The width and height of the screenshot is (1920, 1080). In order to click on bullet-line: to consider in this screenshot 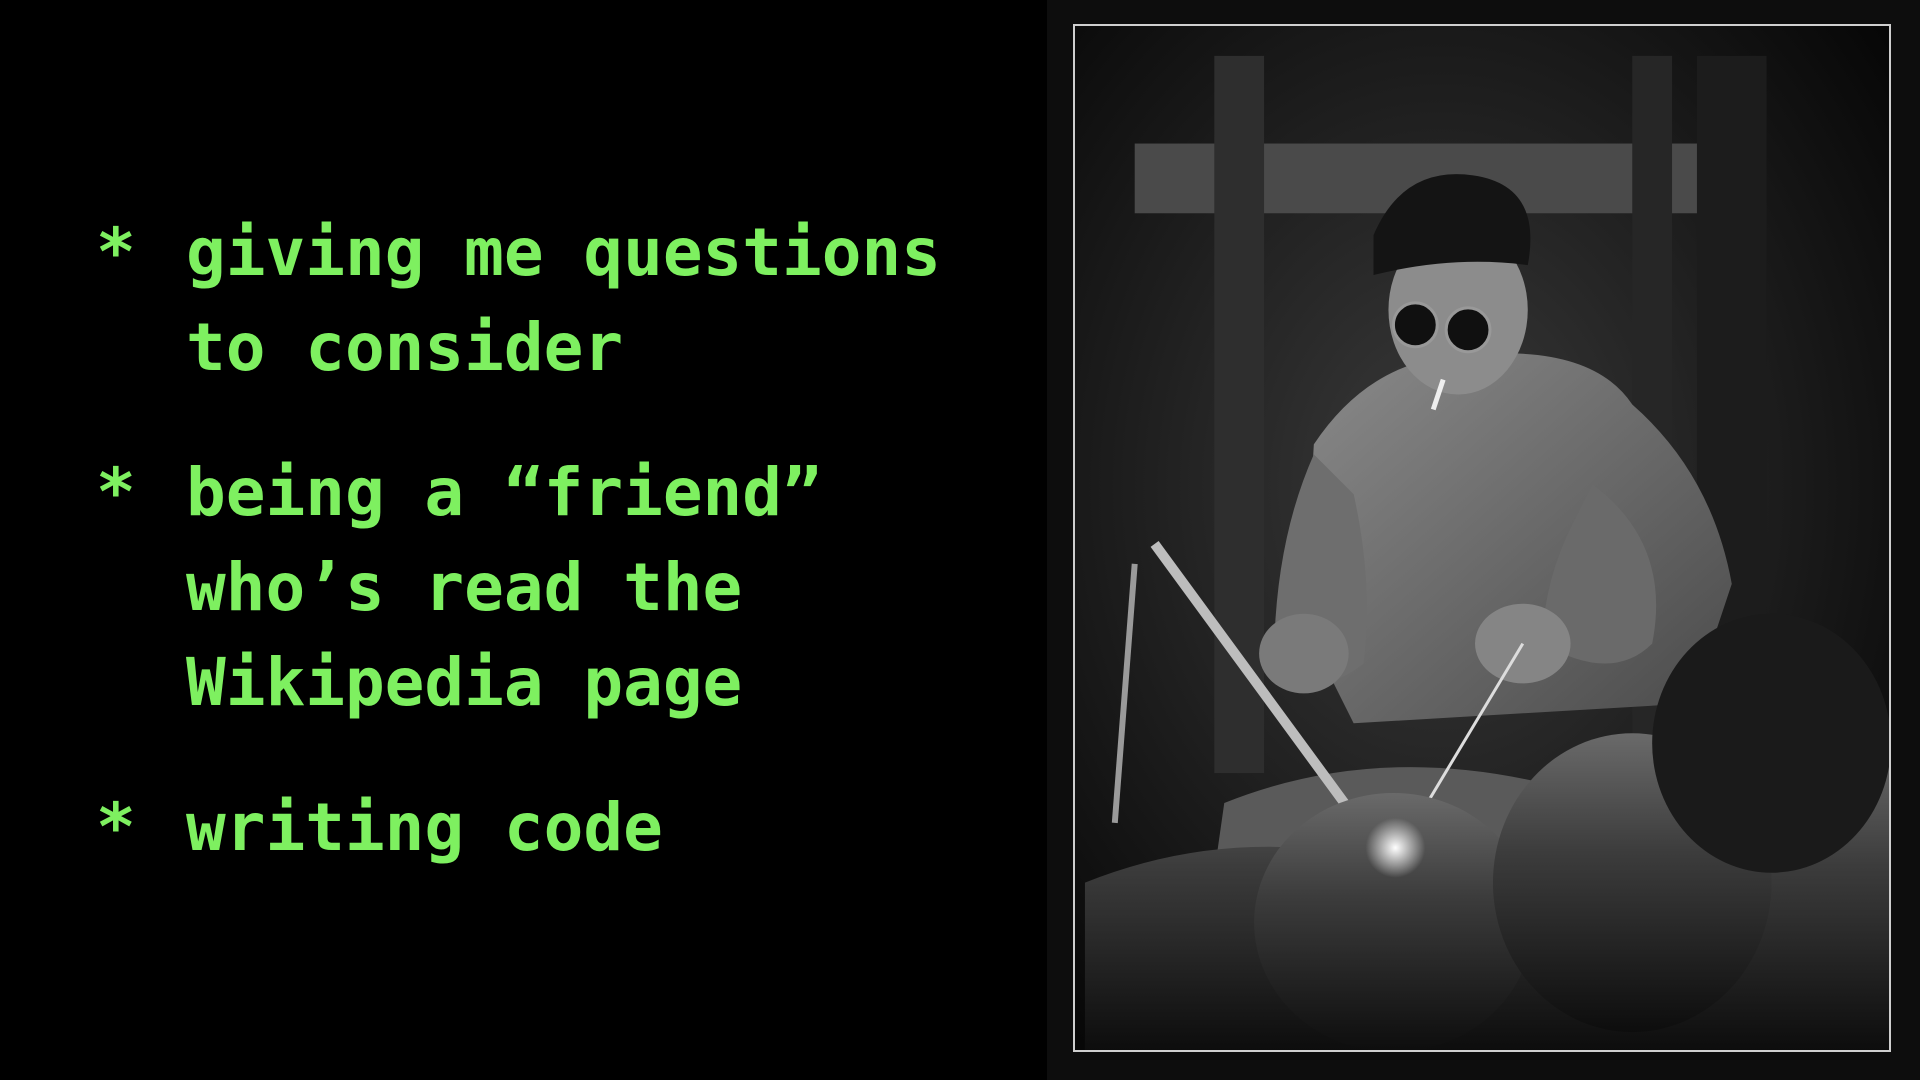, I will do `click(405, 347)`.